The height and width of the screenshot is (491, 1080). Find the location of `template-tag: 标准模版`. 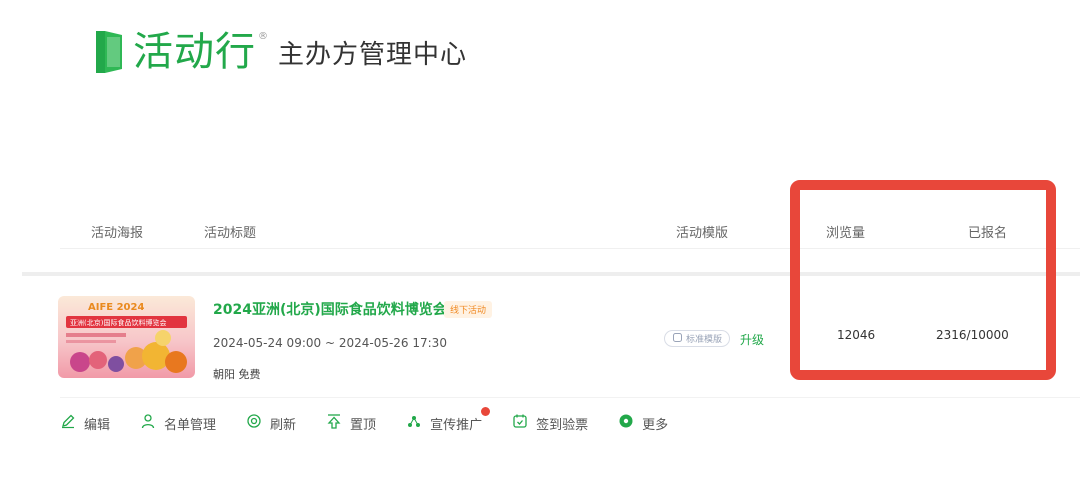

template-tag: 标准模版 is located at coordinates (697, 338).